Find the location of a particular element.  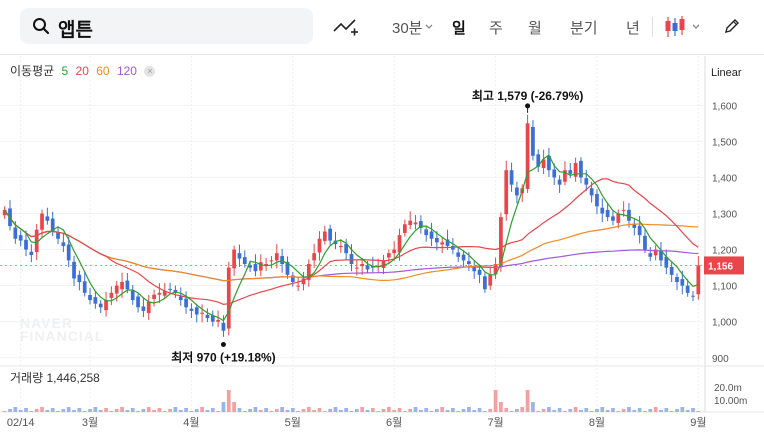

close-icon: × is located at coordinates (150, 72).